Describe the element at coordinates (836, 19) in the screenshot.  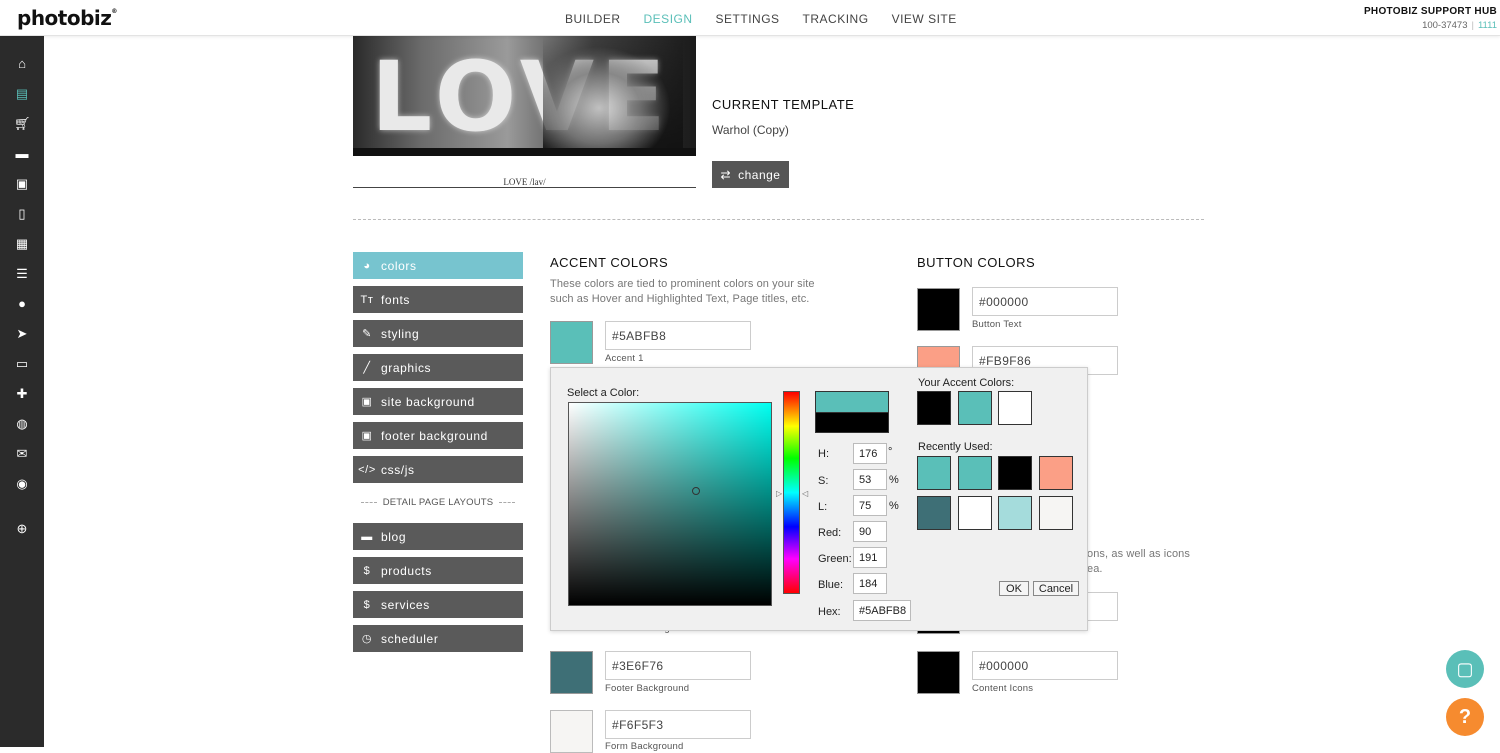
I see `nav-tracking: TRACKING` at that location.